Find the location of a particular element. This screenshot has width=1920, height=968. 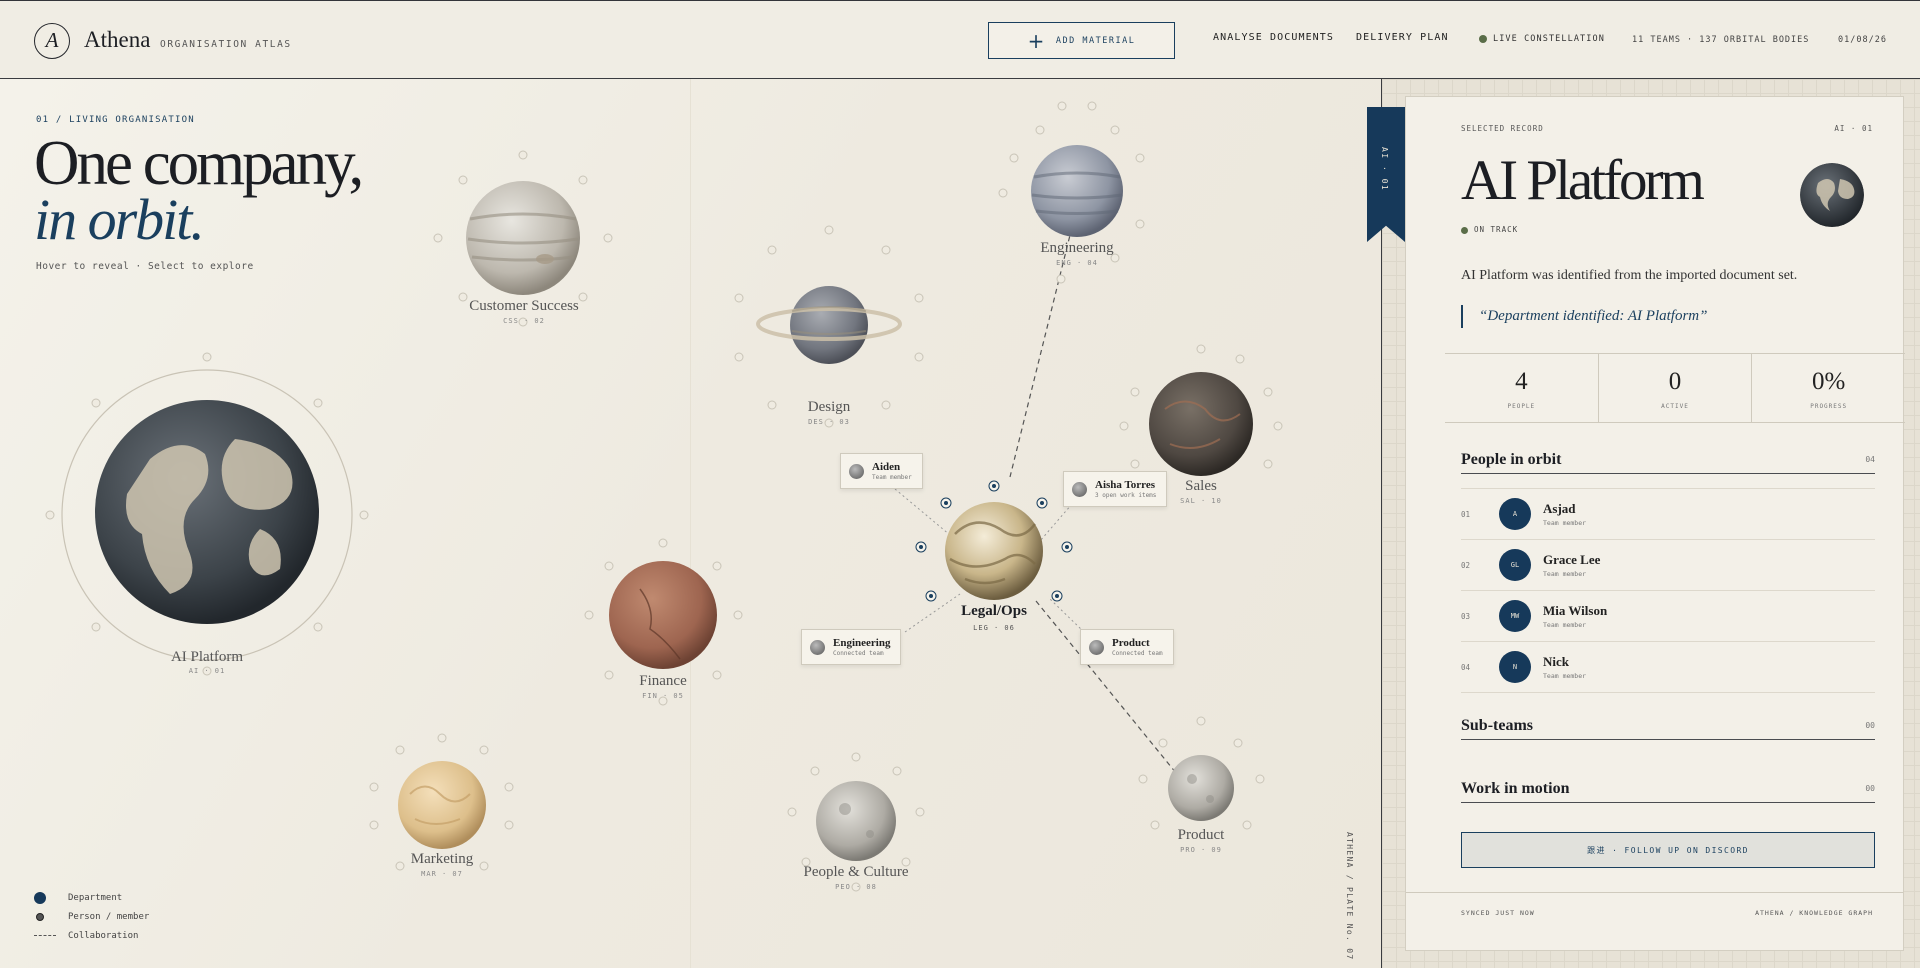

avatar: N is located at coordinates (1515, 667).